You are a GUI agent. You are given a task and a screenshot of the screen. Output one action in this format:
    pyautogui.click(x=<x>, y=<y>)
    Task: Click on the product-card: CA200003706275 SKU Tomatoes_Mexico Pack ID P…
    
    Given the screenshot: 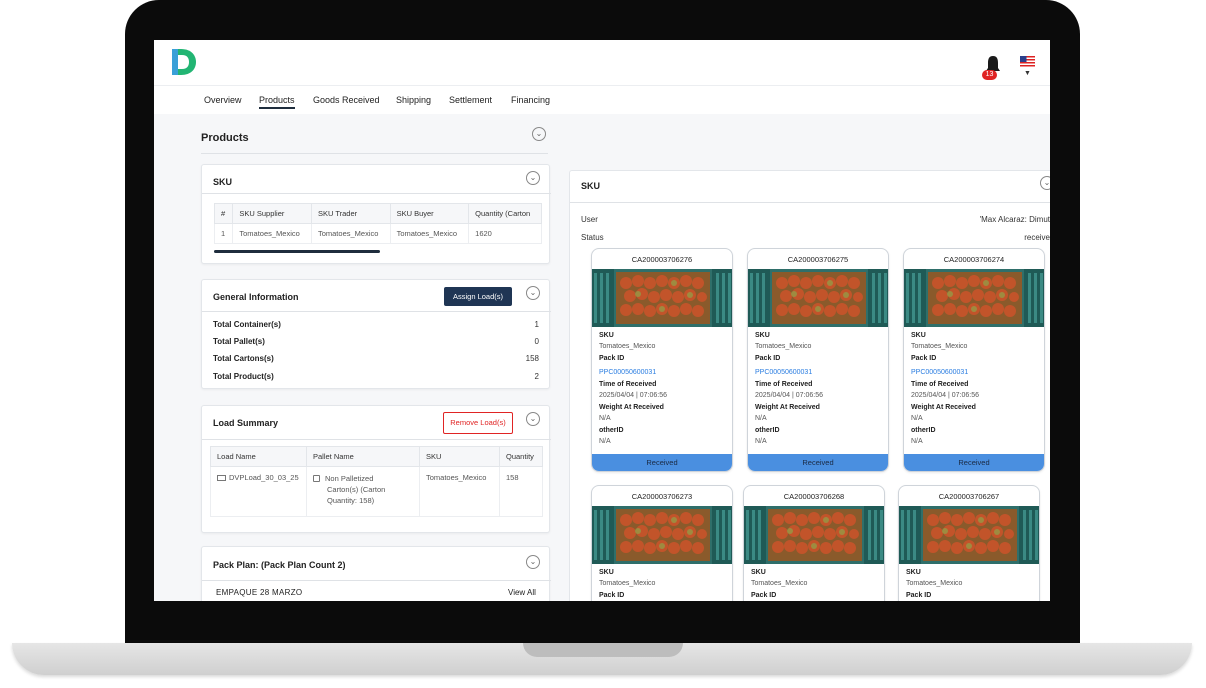 What is the action you would take?
    pyautogui.click(x=818, y=360)
    